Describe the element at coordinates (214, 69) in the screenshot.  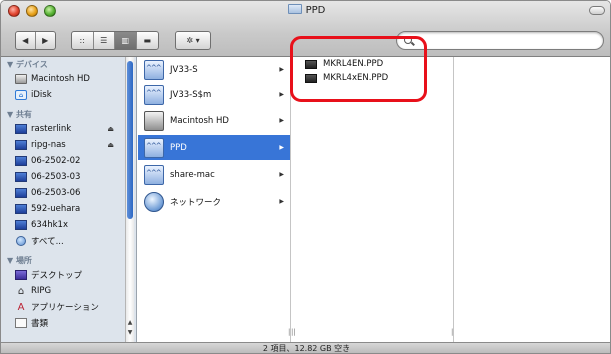
I see `column-row-jv33-s: JV33-S ▶` at that location.